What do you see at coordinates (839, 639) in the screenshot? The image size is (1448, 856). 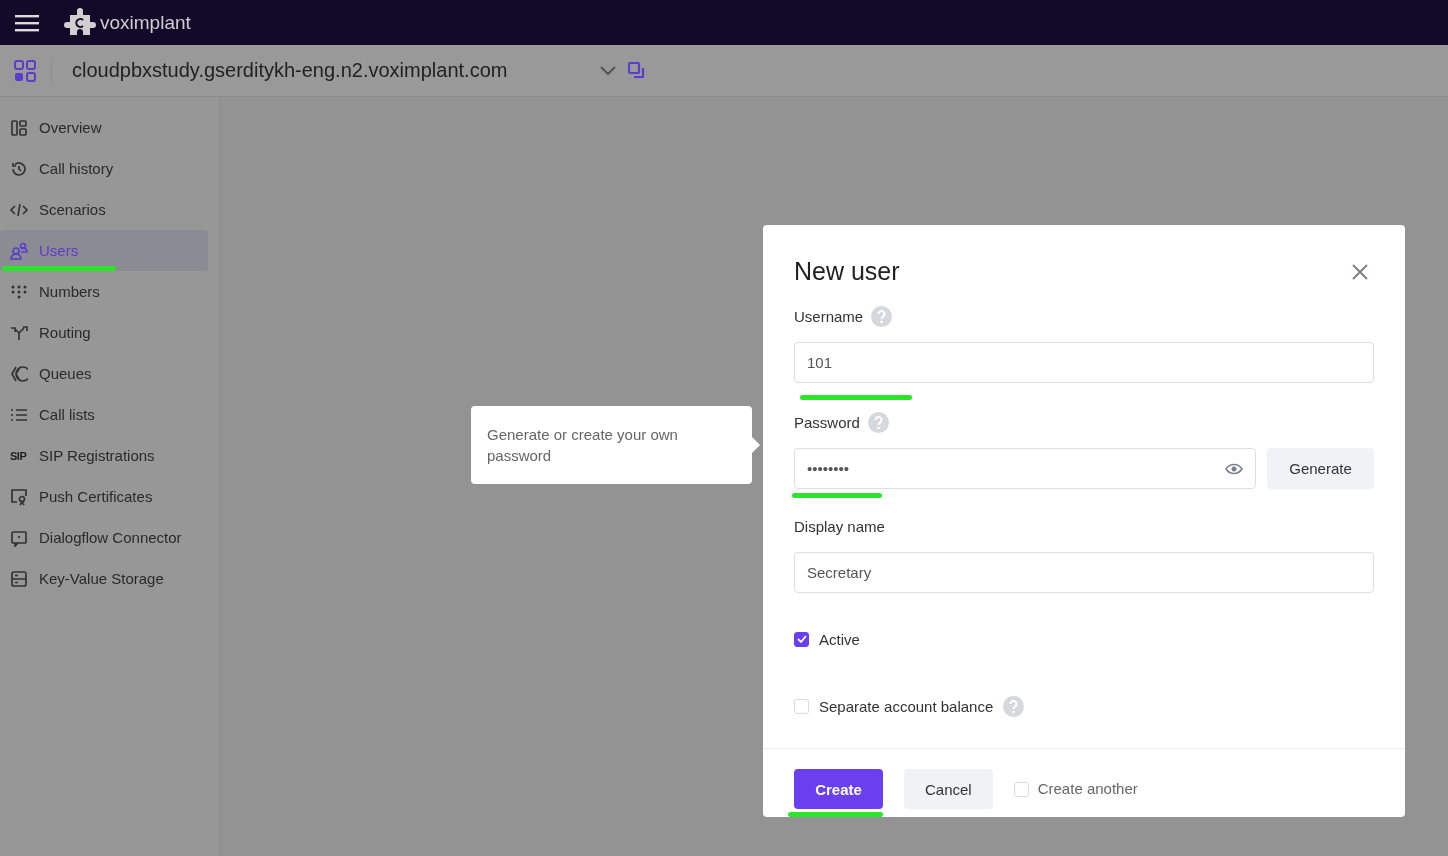 I see `checkbox-label: Active` at bounding box center [839, 639].